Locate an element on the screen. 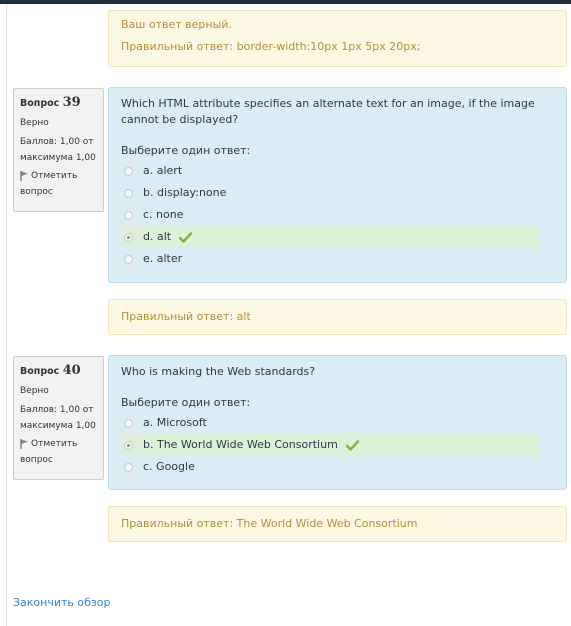 The image size is (571, 626). answer-option: b. The World Wide Web Consortium is located at coordinates (330, 445).